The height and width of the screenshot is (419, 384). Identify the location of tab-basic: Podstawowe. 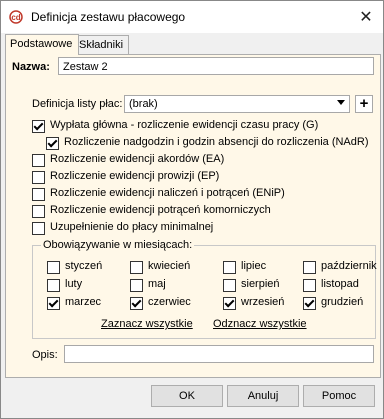
(42, 44).